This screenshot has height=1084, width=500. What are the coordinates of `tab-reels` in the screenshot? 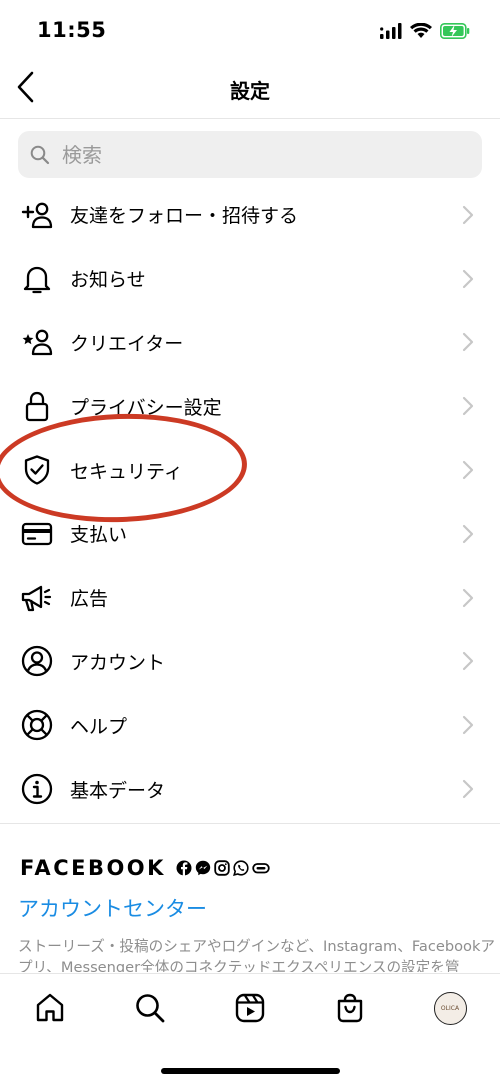 It's located at (250, 1008).